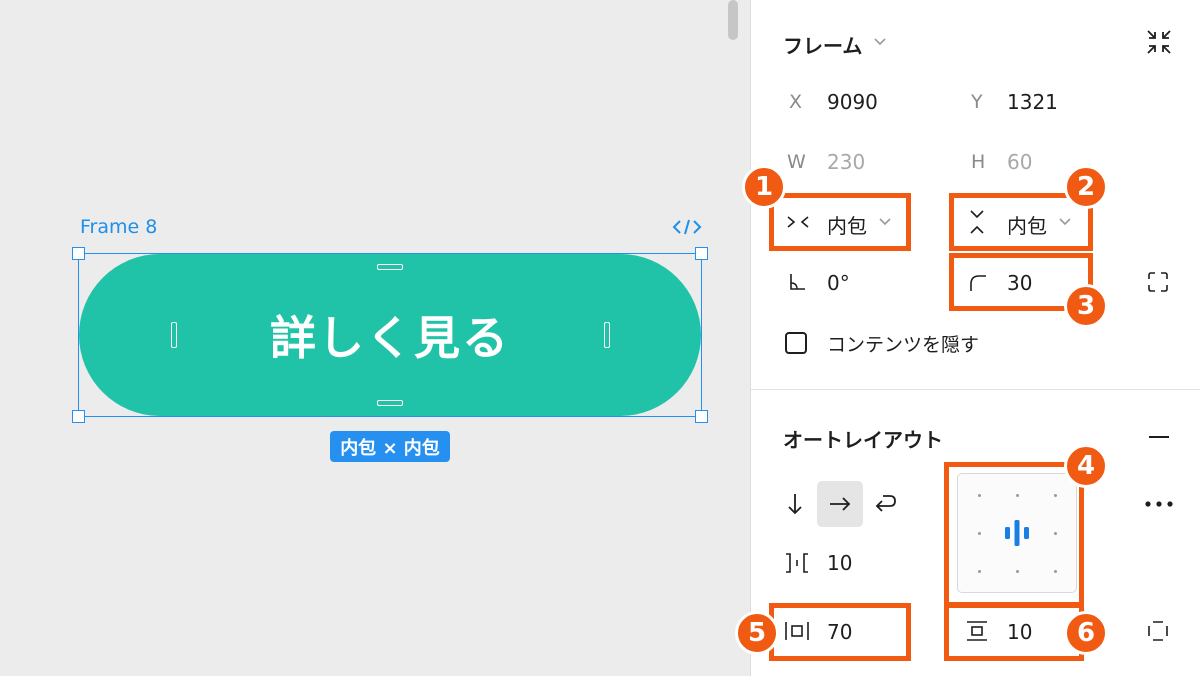  What do you see at coordinates (1159, 504) in the screenshot?
I see `more-options-icon` at bounding box center [1159, 504].